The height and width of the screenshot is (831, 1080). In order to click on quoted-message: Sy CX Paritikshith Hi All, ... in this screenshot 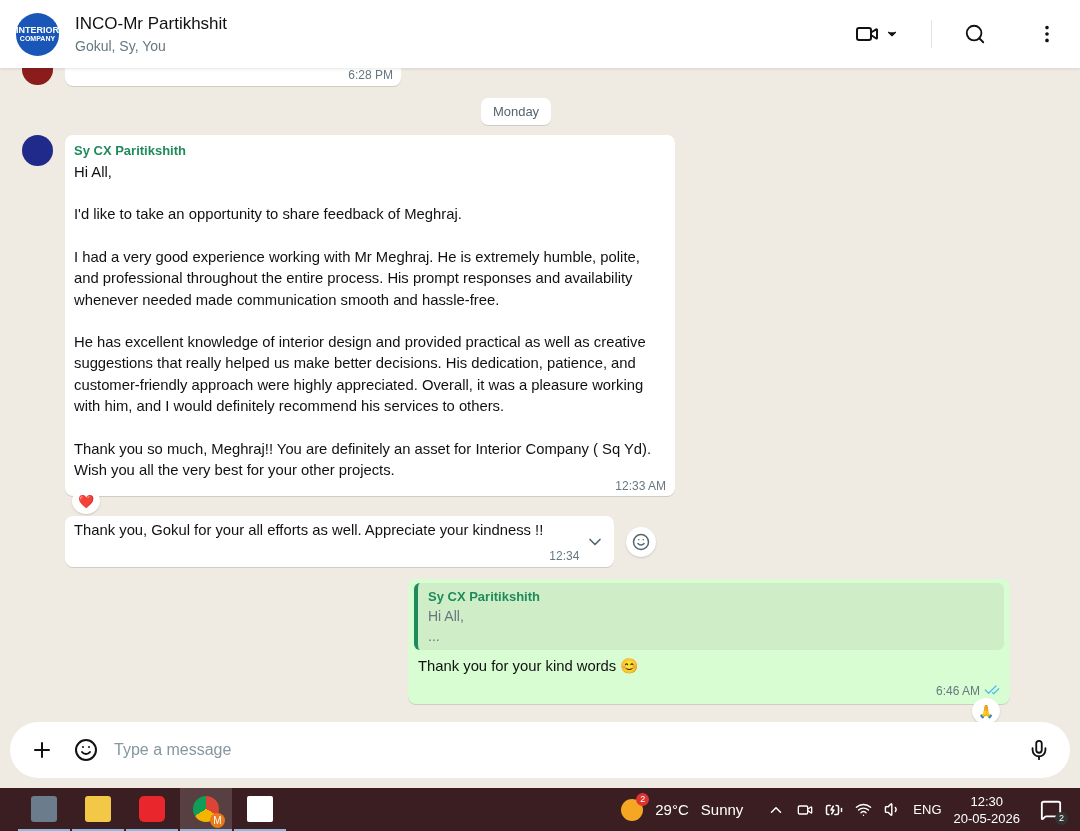, I will do `click(709, 616)`.